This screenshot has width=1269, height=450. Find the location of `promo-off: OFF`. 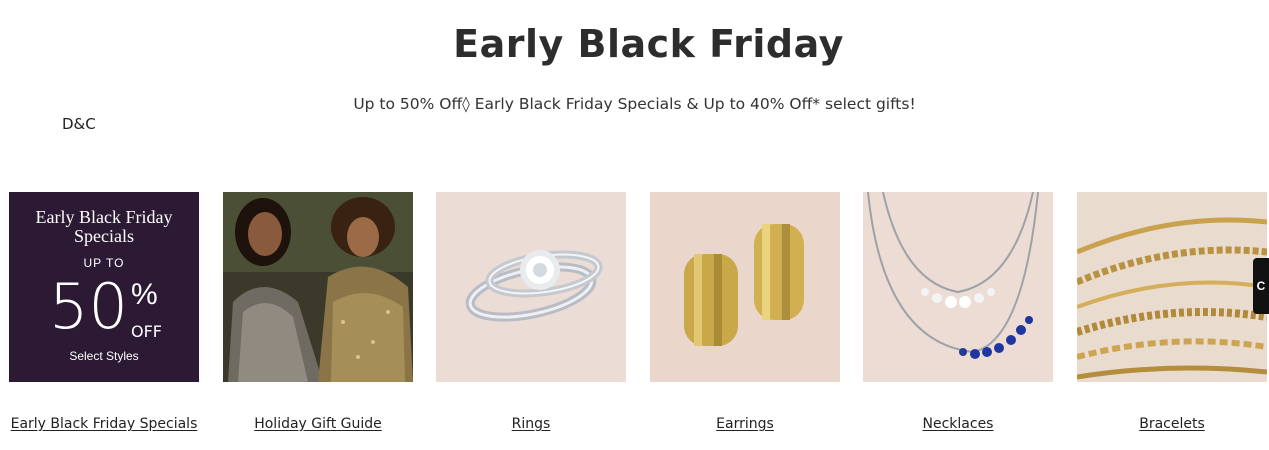

promo-off: OFF is located at coordinates (146, 331).